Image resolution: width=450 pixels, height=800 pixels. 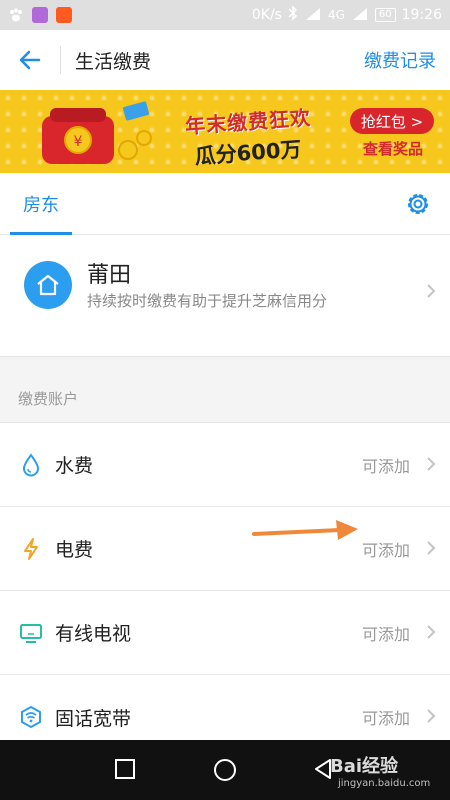 What do you see at coordinates (93, 634) in the screenshot?
I see `list-item-label: 有线电视` at bounding box center [93, 634].